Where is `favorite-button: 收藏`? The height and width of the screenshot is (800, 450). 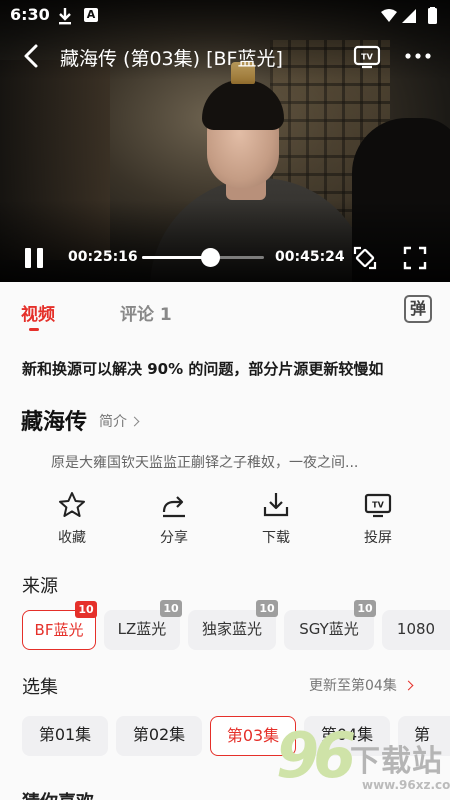
favorite-button: 收藏 is located at coordinates (72, 525).